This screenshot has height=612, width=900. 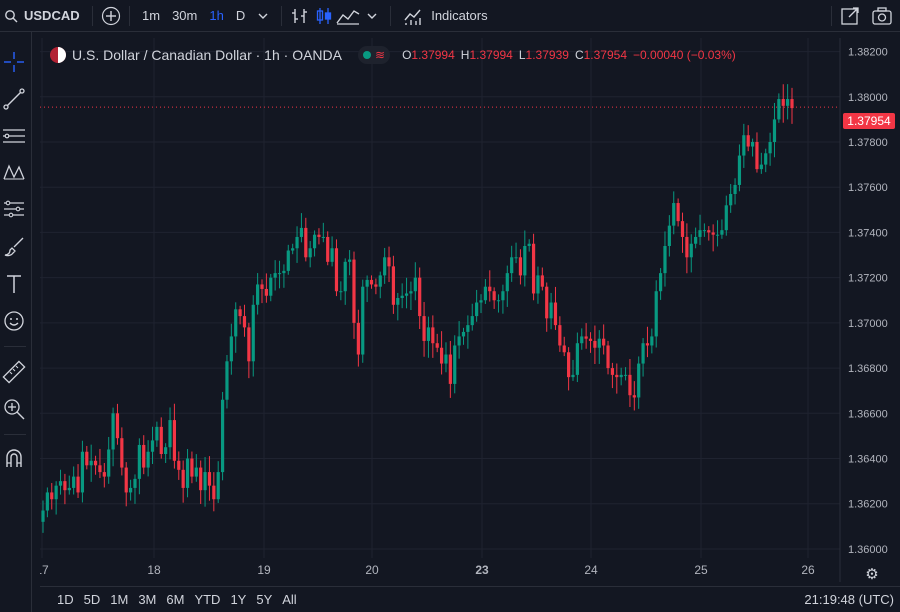 What do you see at coordinates (324, 16) in the screenshot?
I see `candles-icon` at bounding box center [324, 16].